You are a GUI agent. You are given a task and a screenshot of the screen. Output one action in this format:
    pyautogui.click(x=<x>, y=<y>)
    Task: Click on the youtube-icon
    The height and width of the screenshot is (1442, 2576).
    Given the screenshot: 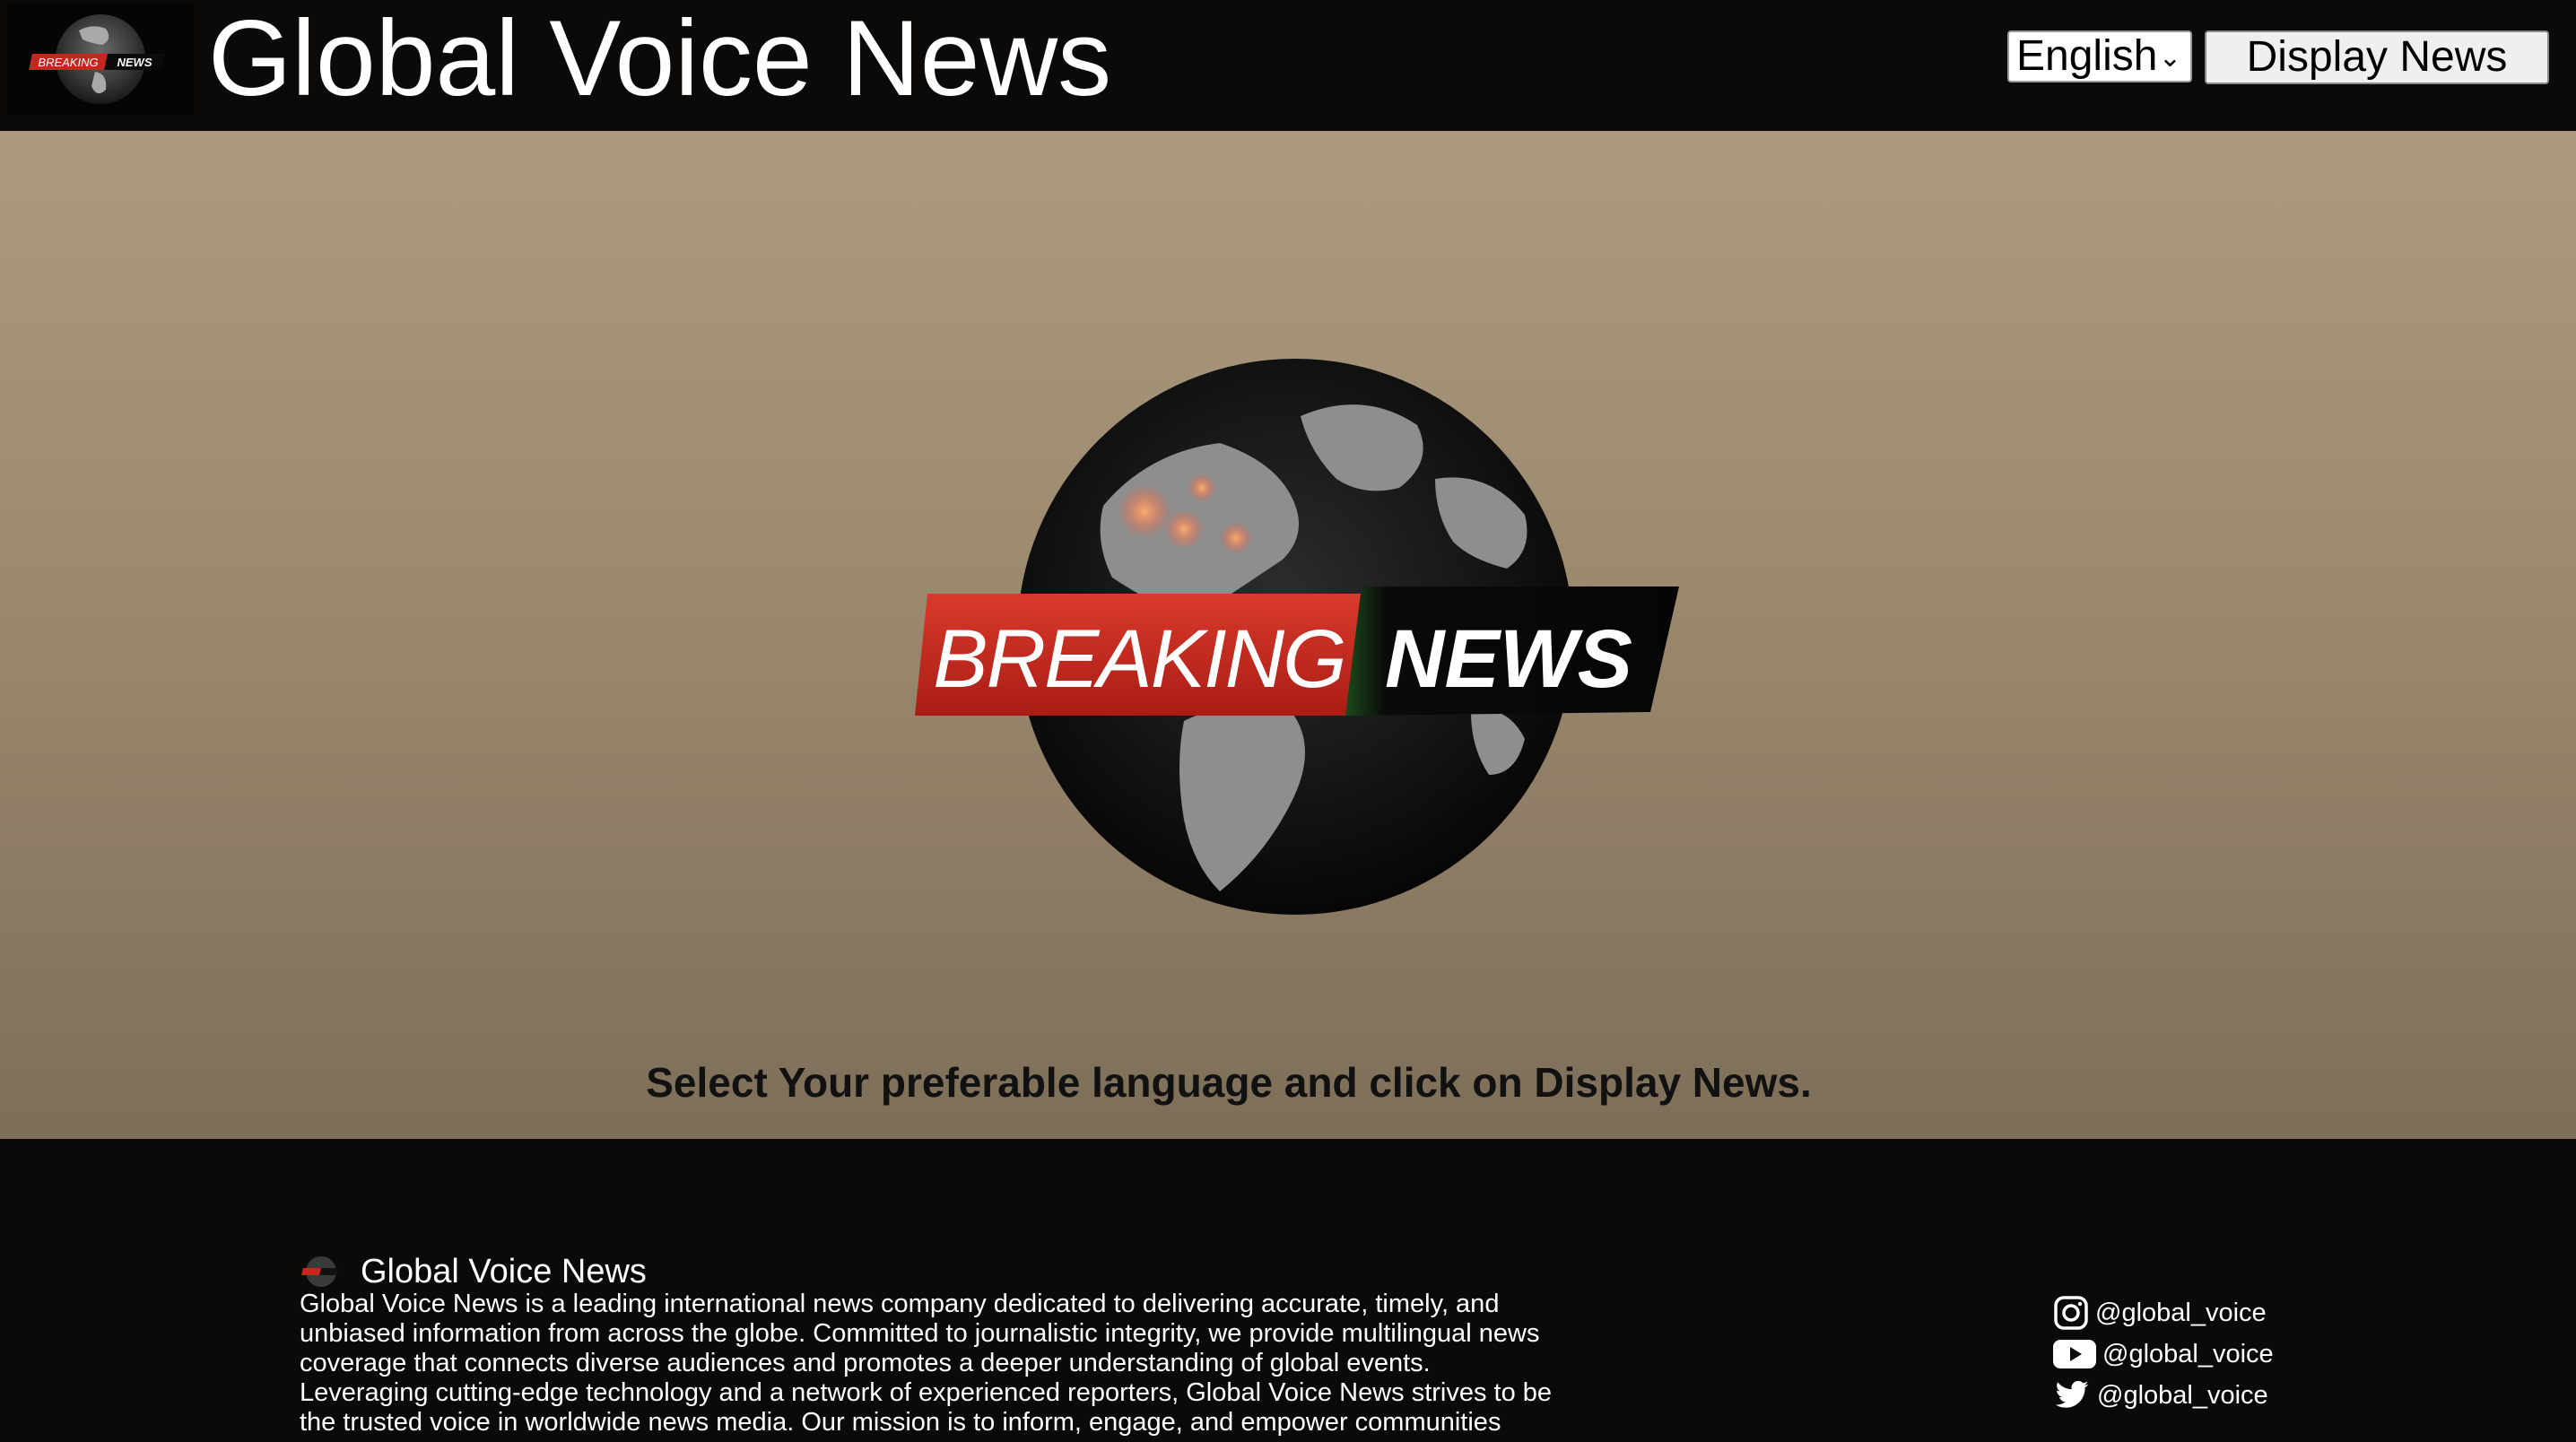 What is the action you would take?
    pyautogui.click(x=2074, y=1354)
    